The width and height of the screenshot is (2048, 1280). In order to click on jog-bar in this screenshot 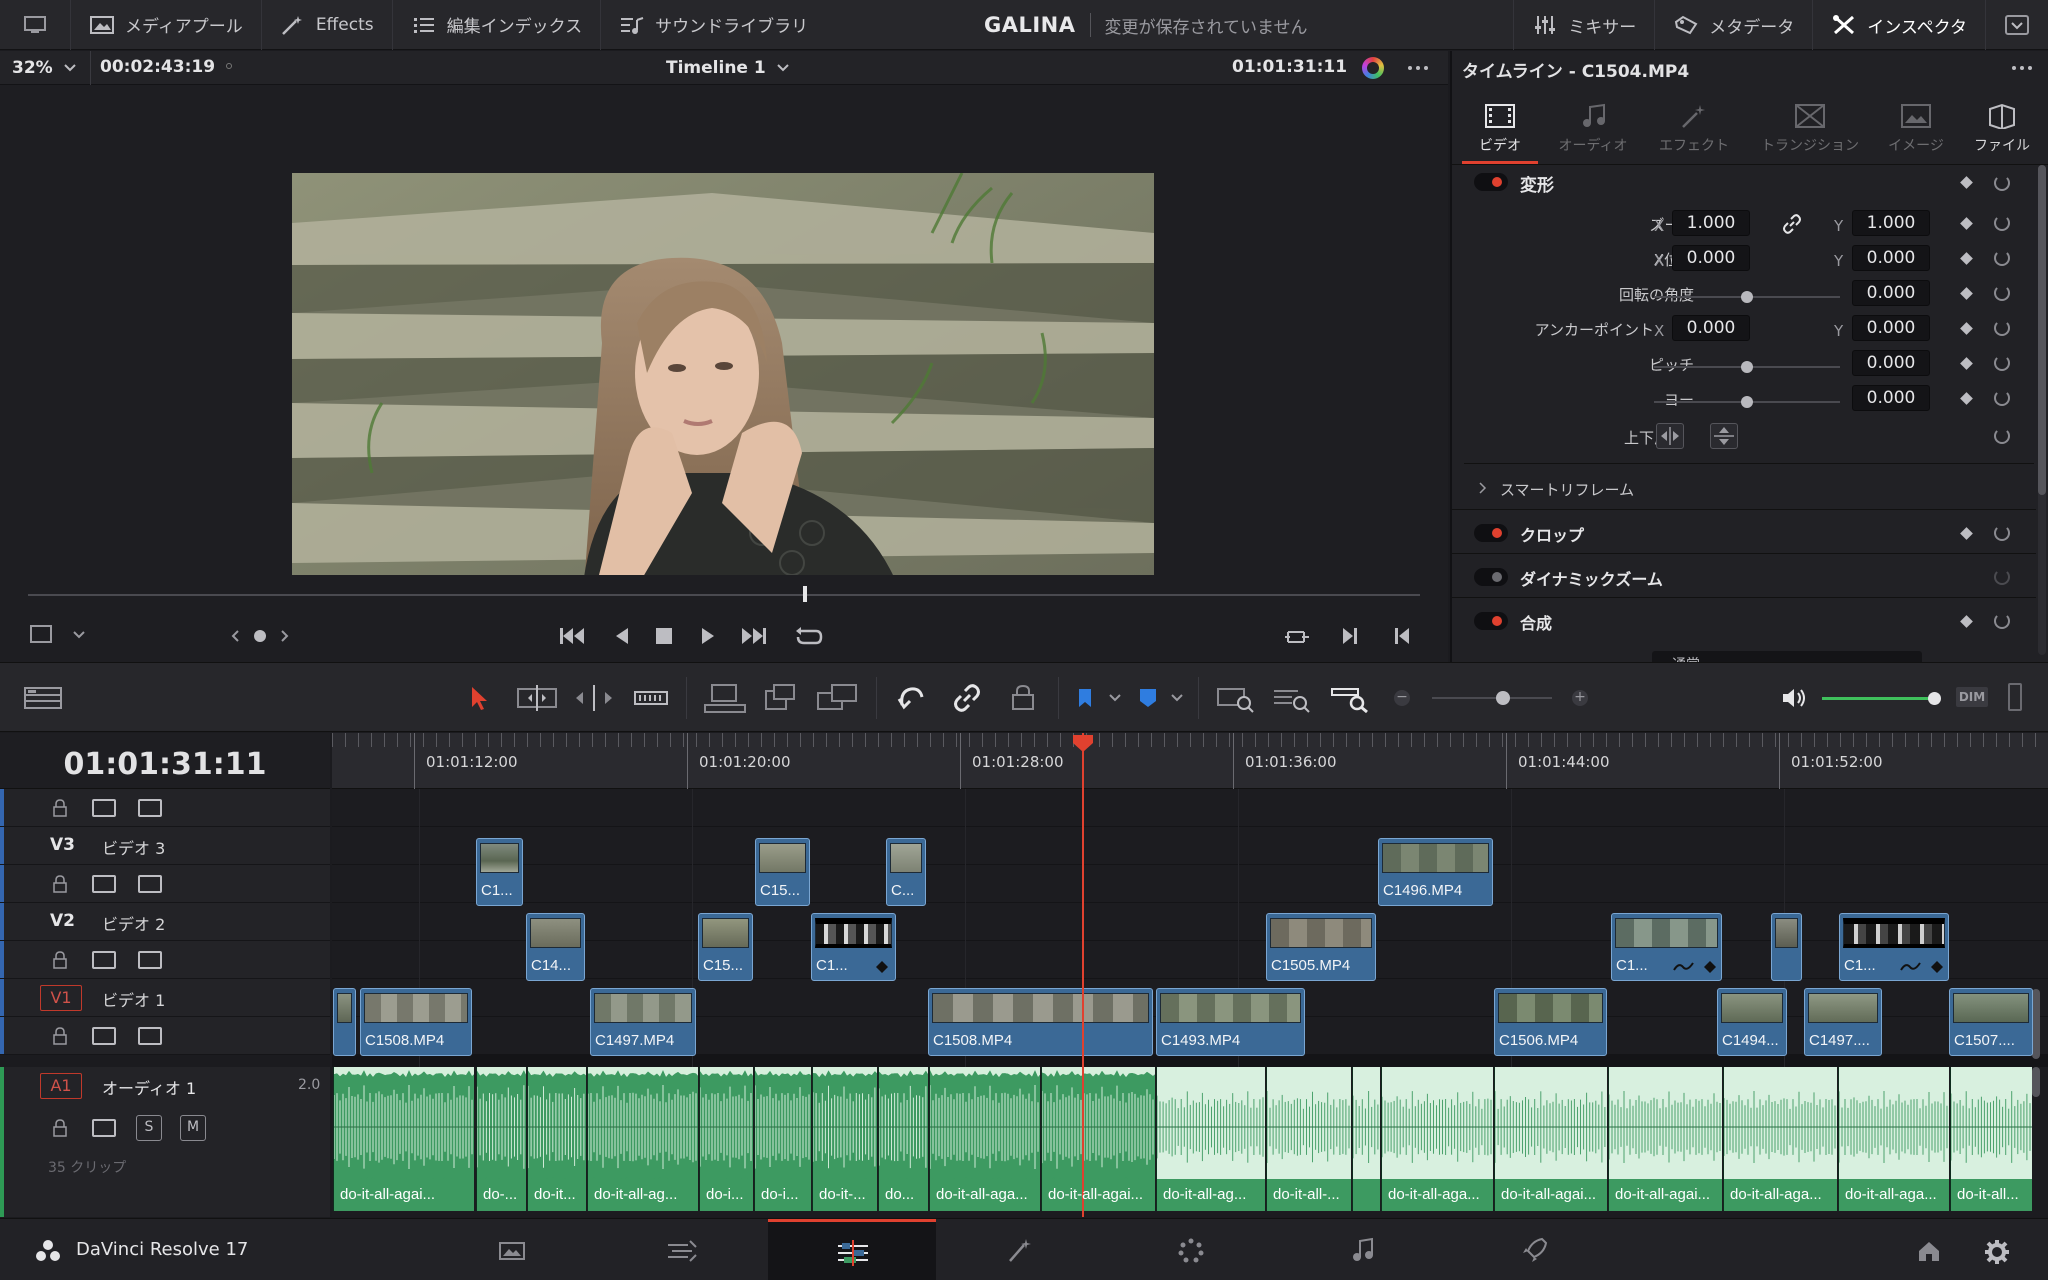, I will do `click(724, 595)`.